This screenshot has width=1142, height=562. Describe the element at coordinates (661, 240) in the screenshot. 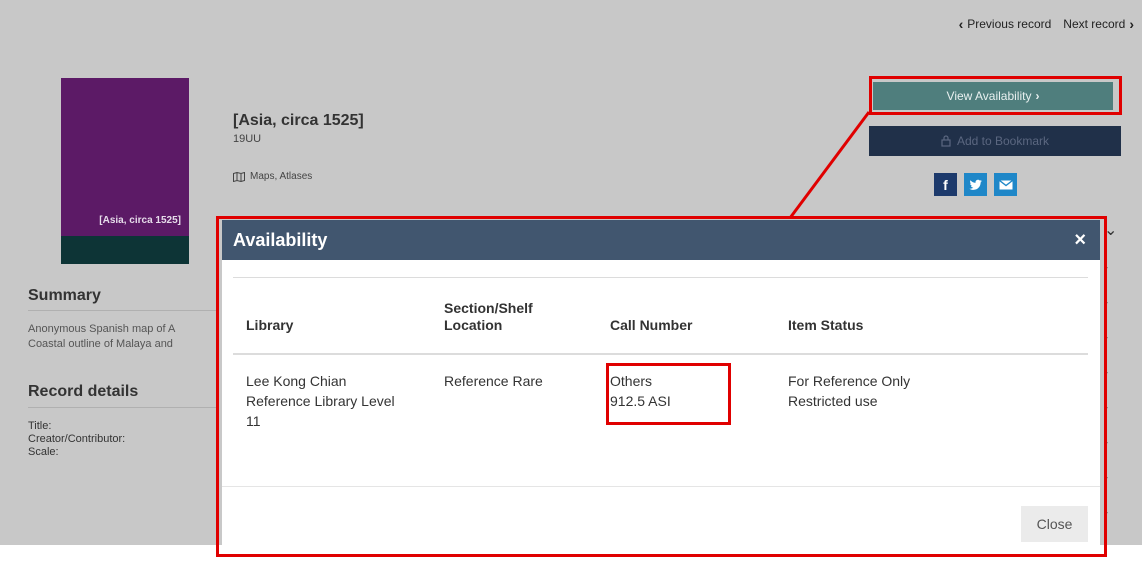

I see `modal-header: Availability ×` at that location.